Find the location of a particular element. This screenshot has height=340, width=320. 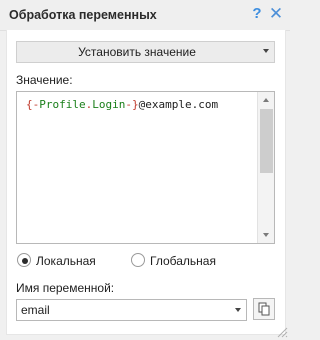

vertical-scrollbar is located at coordinates (265, 167).